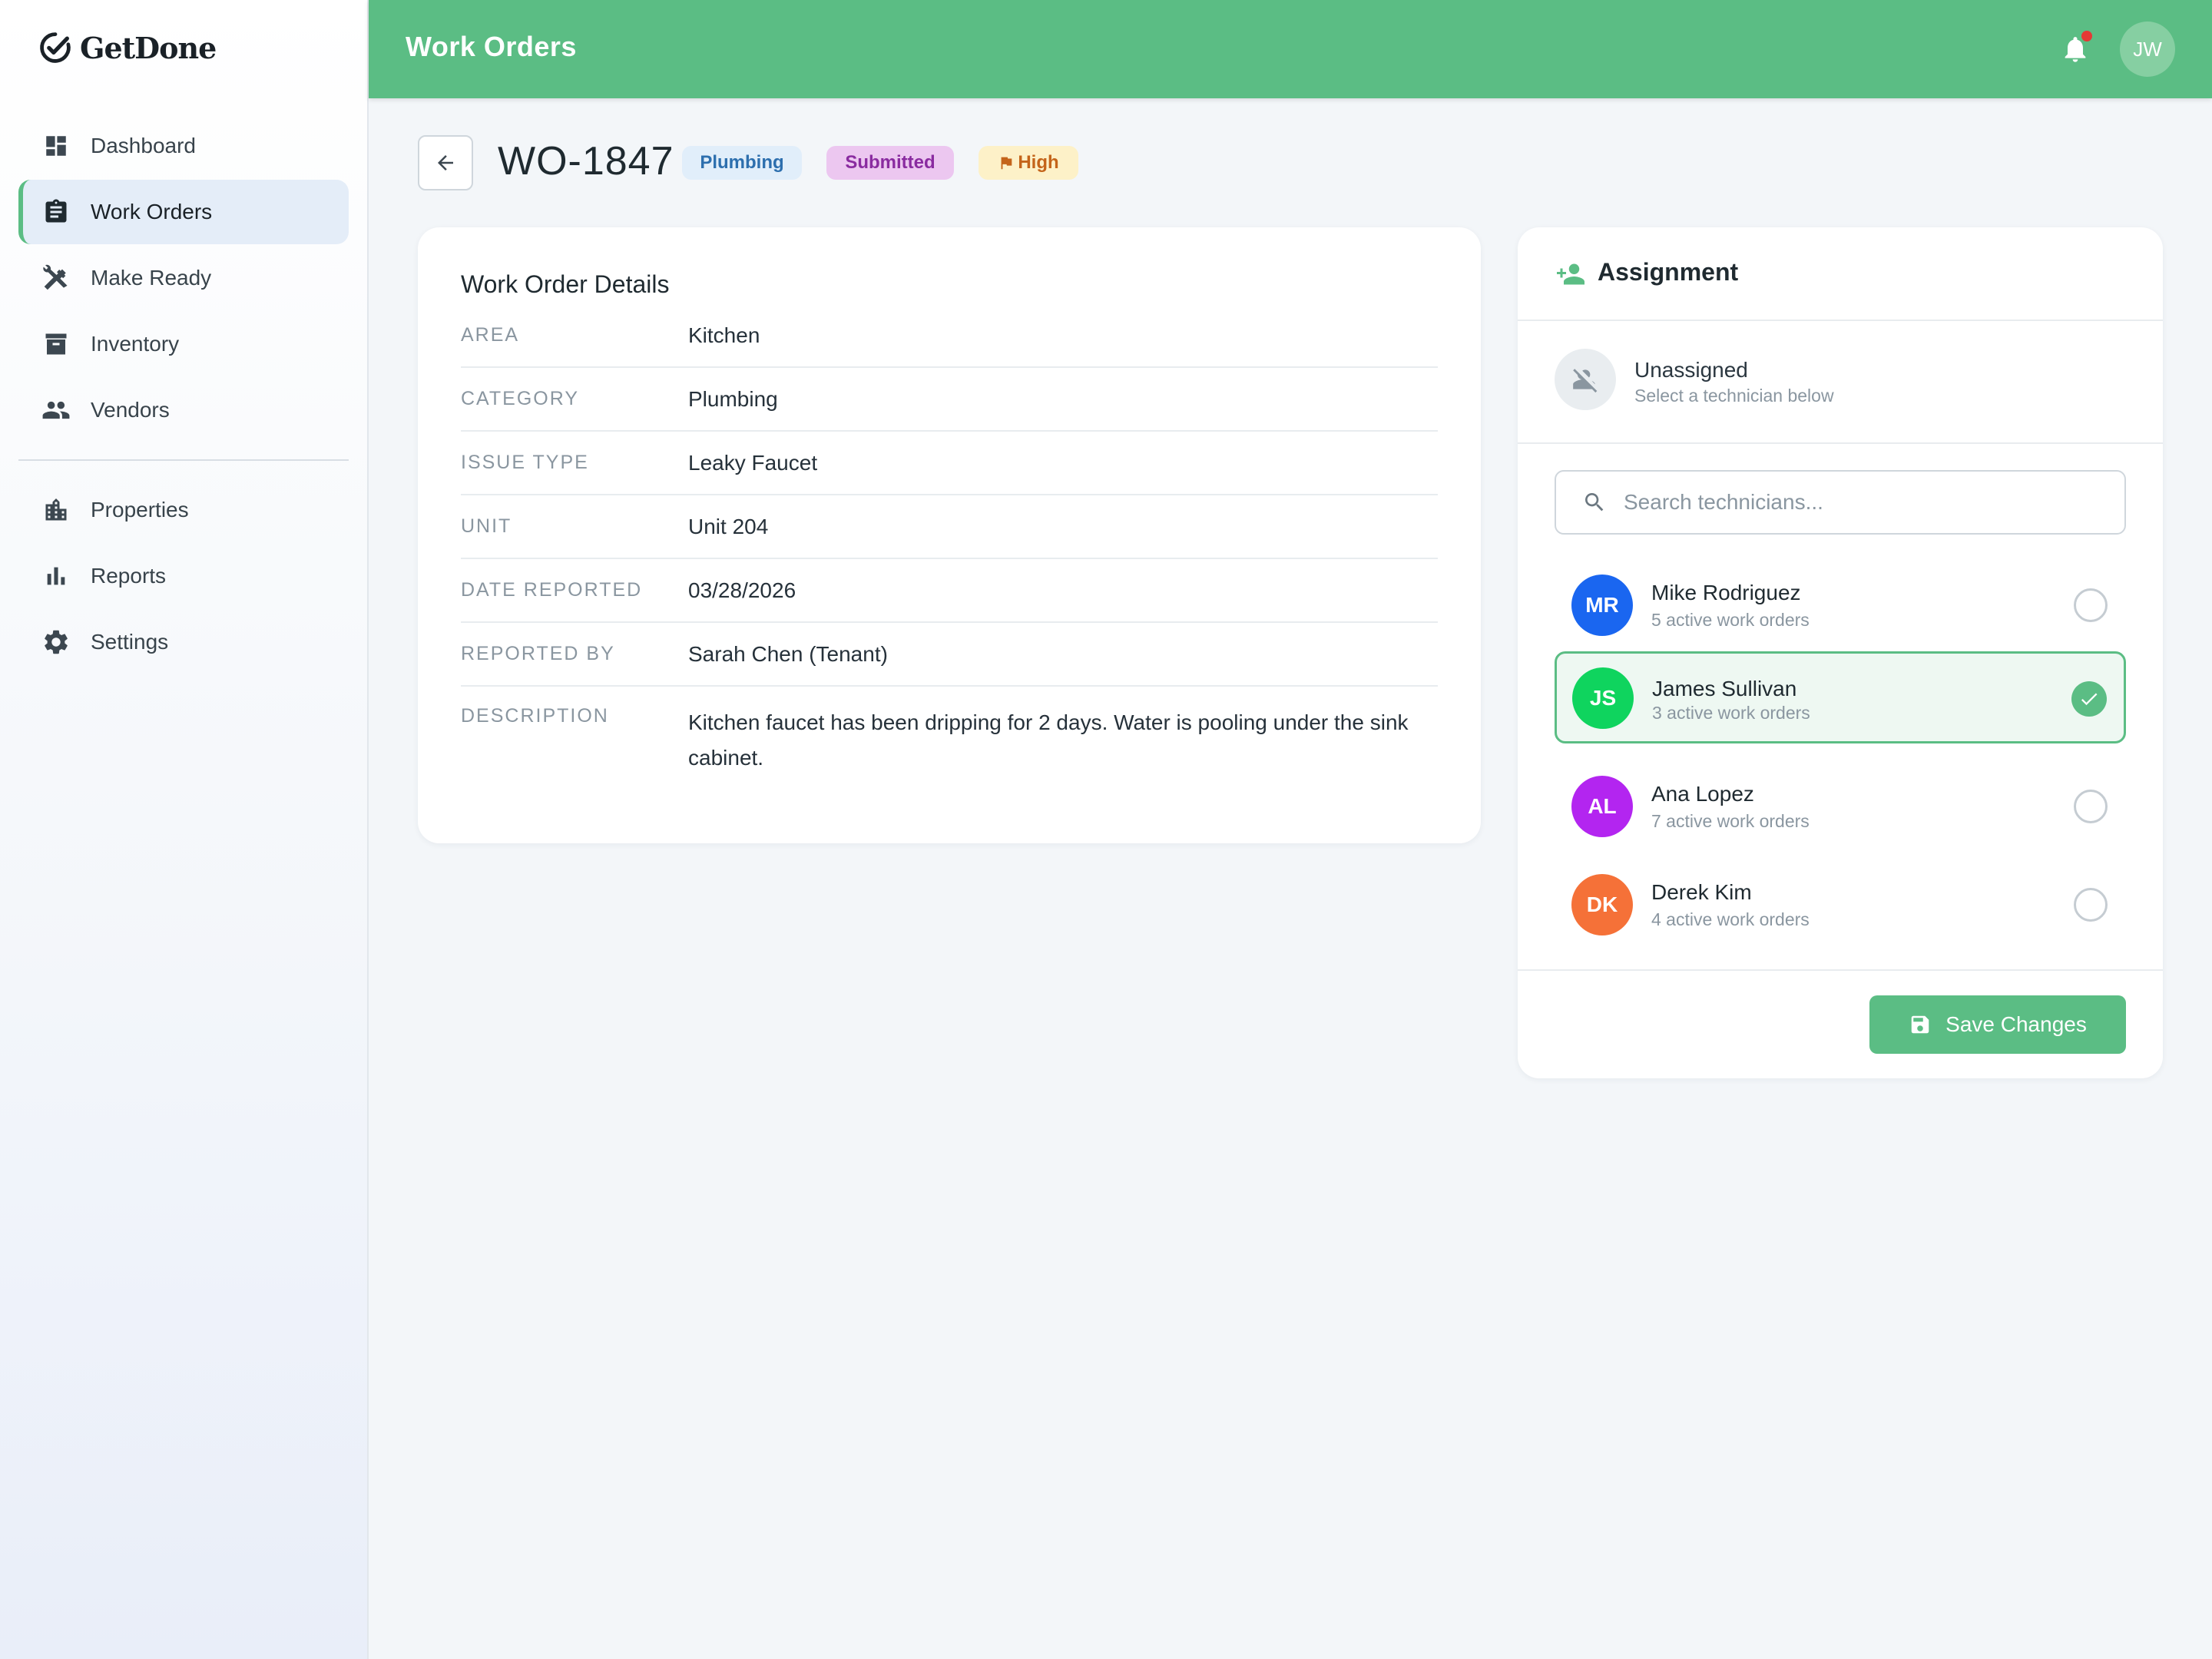 Image resolution: width=2212 pixels, height=1659 pixels. I want to click on sidebar-item-work-orders: Work Orders, so click(184, 212).